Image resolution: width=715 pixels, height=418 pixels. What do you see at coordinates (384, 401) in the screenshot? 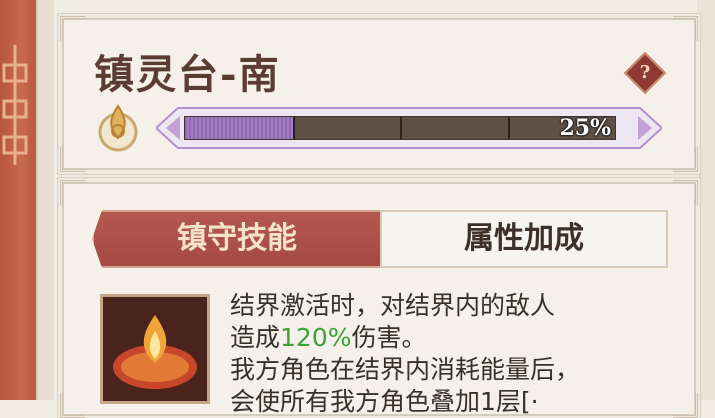
I see `skill-line-4: 会使所有我方角色叠加1层[·` at bounding box center [384, 401].